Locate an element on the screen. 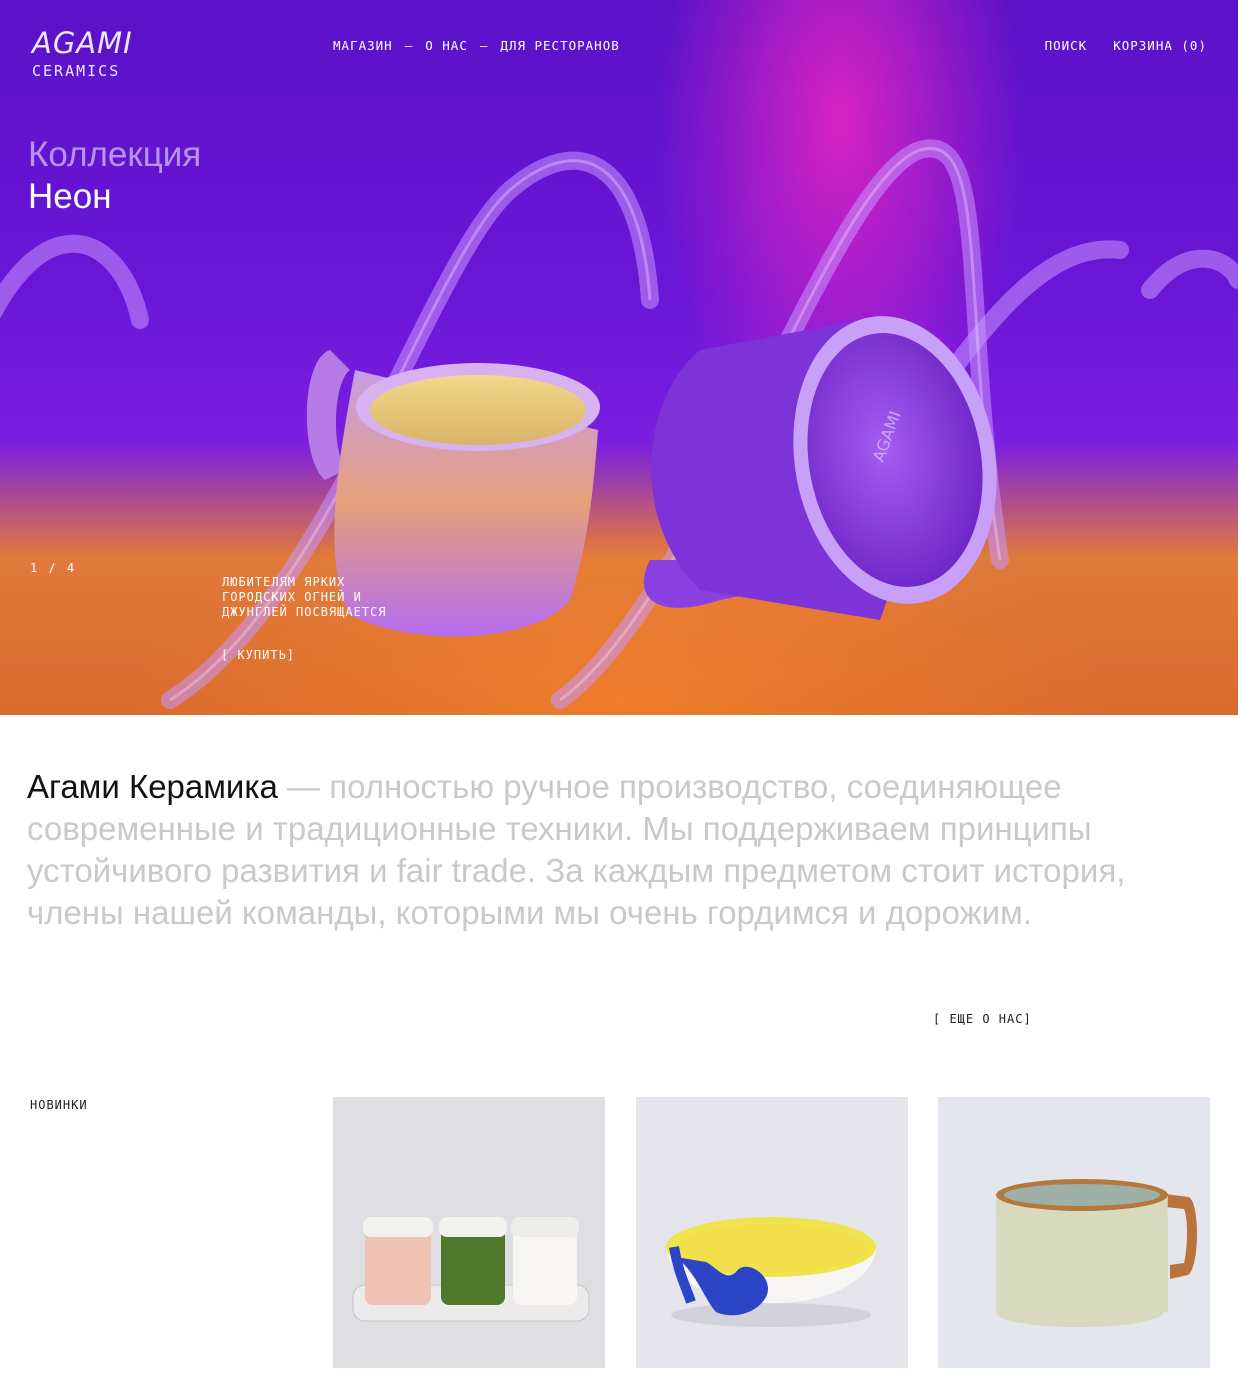  collection-title: Коллекция Неон is located at coordinates (114, 176).